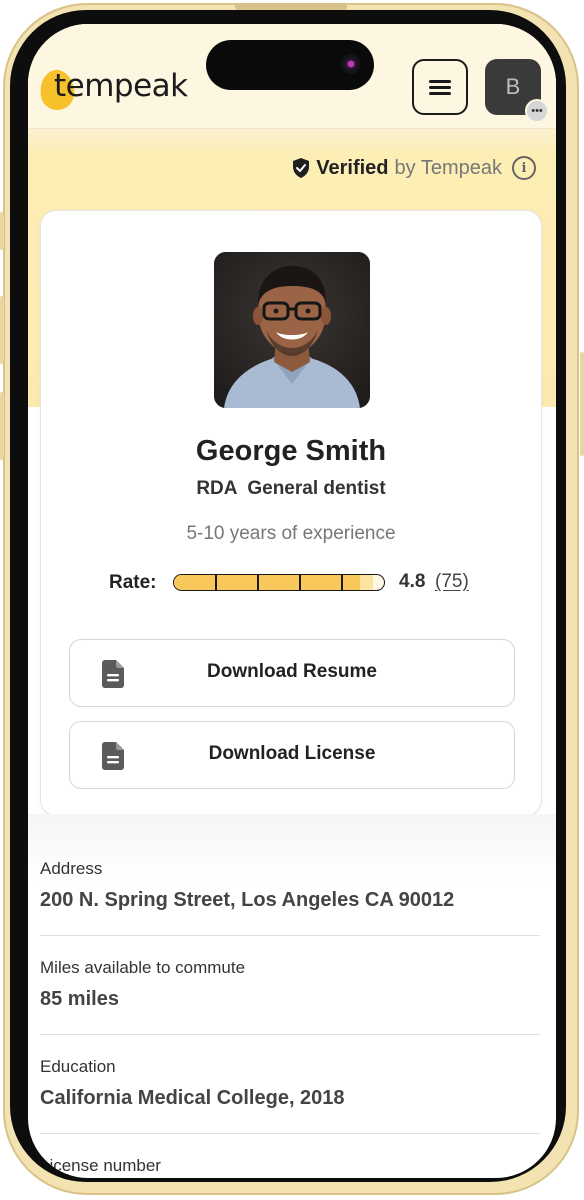 This screenshot has width=584, height=1200. What do you see at coordinates (143, 967) in the screenshot?
I see `detail-label: Miles available to commute` at bounding box center [143, 967].